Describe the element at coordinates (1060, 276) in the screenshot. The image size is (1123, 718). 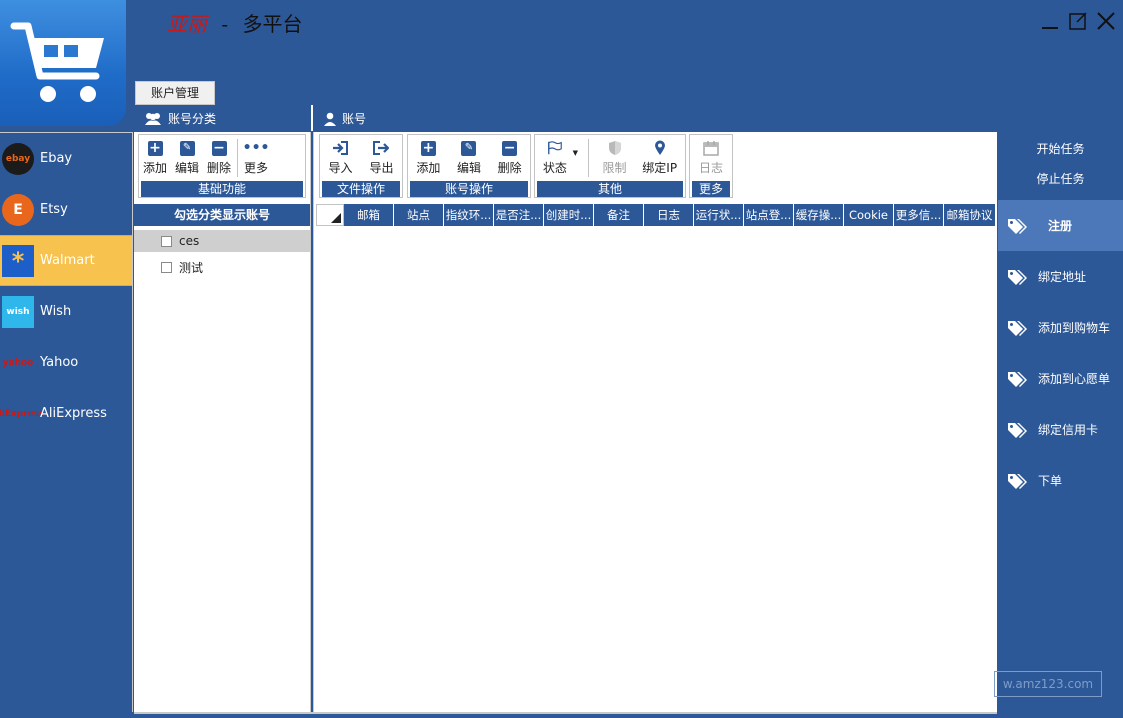
I see `task-item: 绑定地址` at that location.